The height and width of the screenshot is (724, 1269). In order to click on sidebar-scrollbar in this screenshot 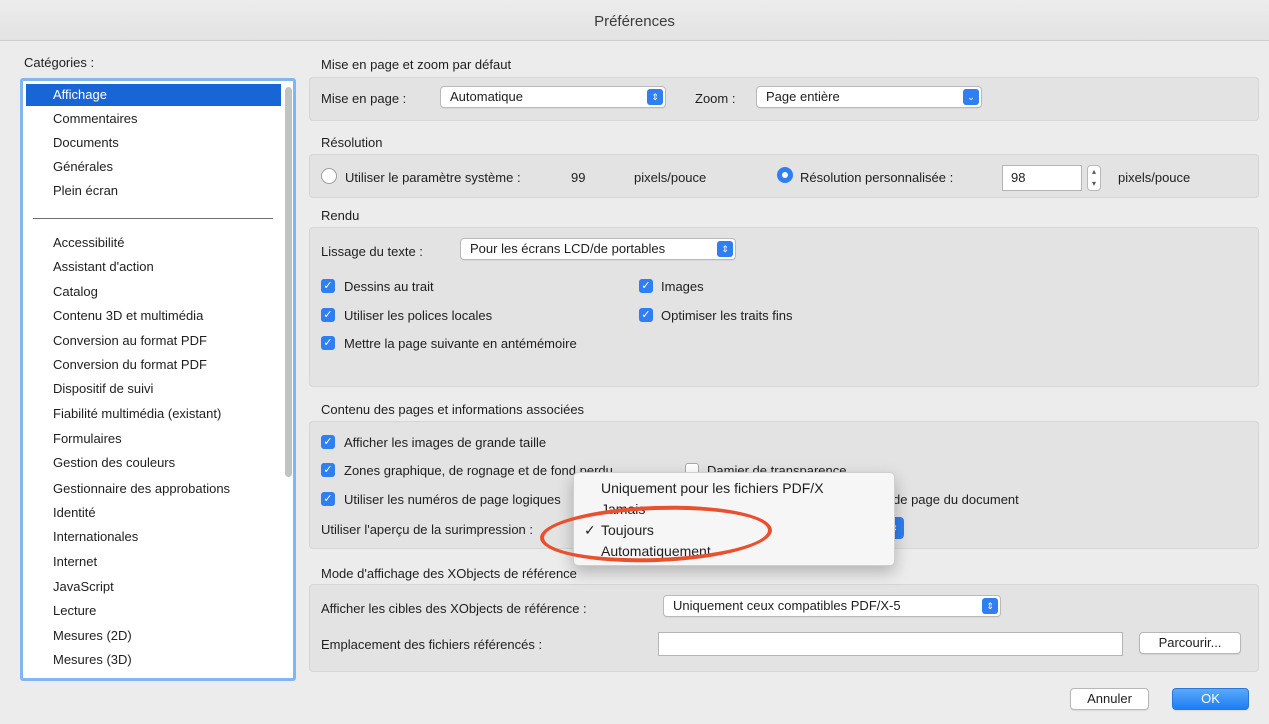, I will do `click(288, 282)`.